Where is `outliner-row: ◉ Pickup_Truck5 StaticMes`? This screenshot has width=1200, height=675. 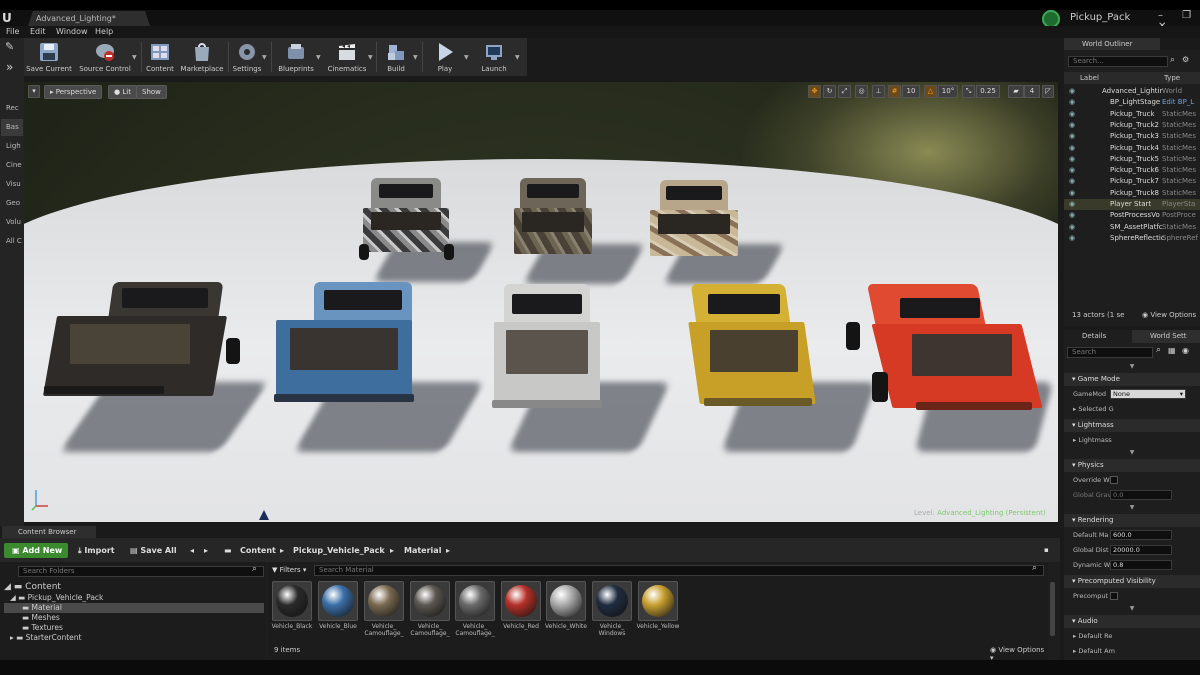 outliner-row: ◉ Pickup_Truck5 StaticMes is located at coordinates (1132, 159).